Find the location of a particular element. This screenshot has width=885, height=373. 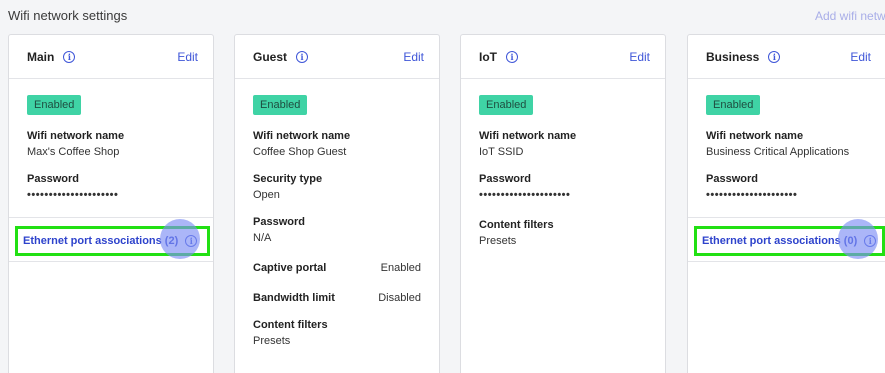

add-wifi-network-link: Add wifi network is located at coordinates (850, 16).